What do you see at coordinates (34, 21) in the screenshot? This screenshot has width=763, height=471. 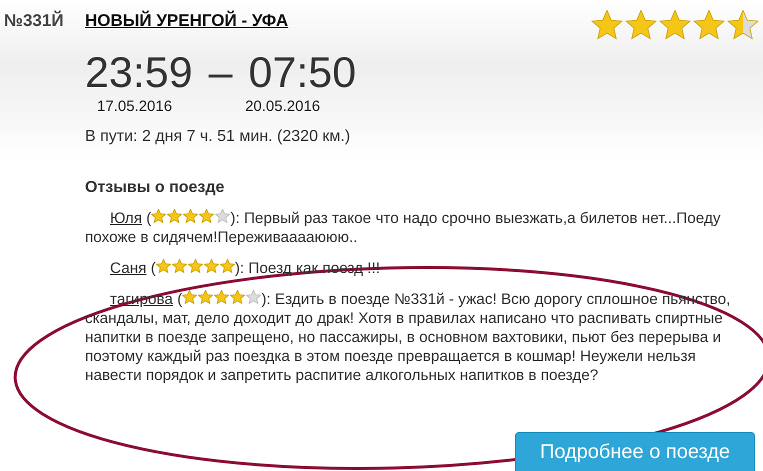 I see `train-number: №331Й` at bounding box center [34, 21].